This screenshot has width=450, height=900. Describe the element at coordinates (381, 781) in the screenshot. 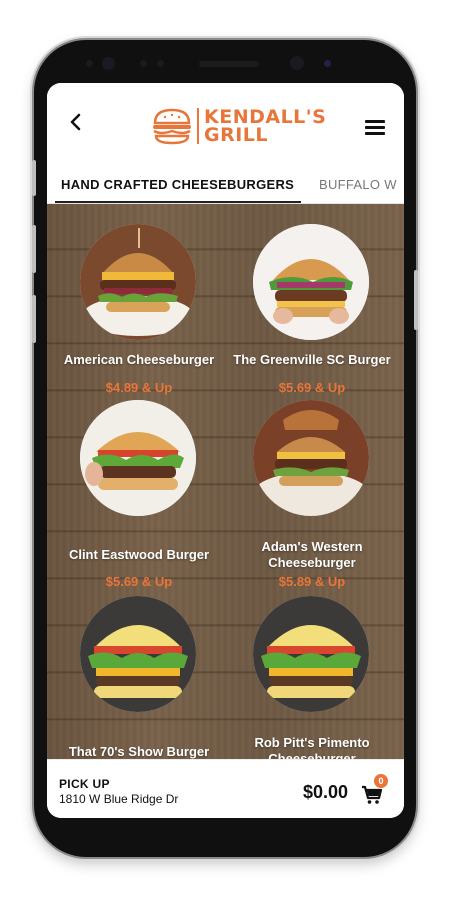

I see `cart-count-badge: 0` at that location.